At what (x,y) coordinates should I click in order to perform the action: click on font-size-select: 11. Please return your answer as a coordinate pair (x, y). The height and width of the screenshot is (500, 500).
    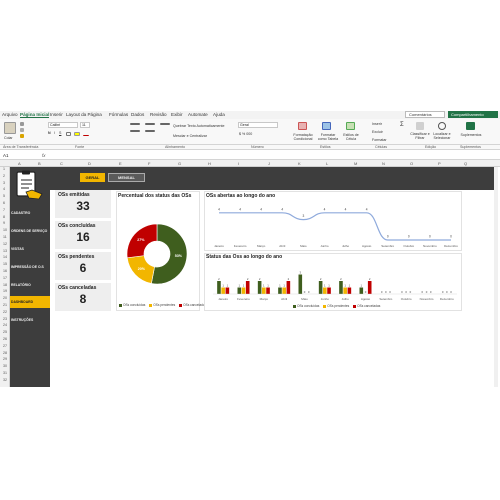
    Looking at the image, I should click on (85, 125).